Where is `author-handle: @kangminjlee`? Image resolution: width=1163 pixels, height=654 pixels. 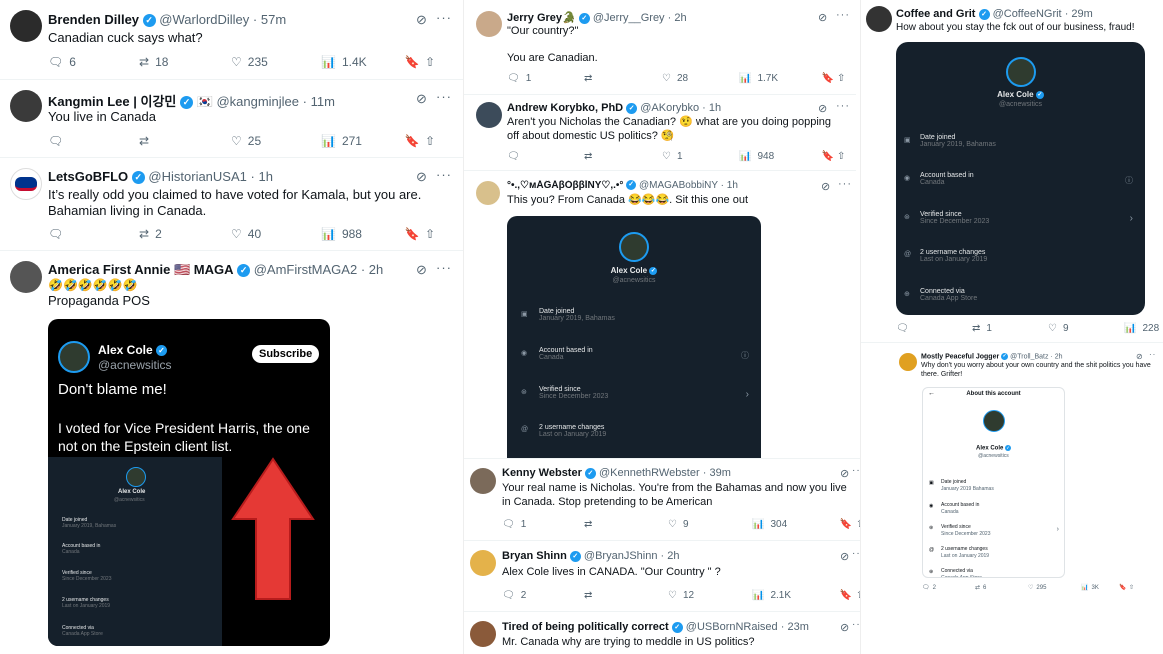 author-handle: @kangminjlee is located at coordinates (257, 101).